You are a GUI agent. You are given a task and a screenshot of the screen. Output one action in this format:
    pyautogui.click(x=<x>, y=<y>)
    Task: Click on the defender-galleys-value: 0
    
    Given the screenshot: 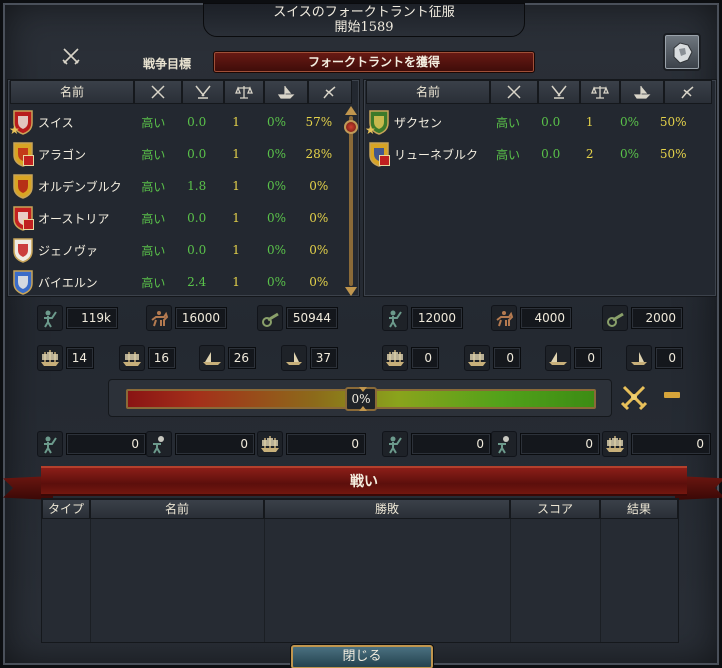 What is the action you would take?
    pyautogui.click(x=588, y=358)
    